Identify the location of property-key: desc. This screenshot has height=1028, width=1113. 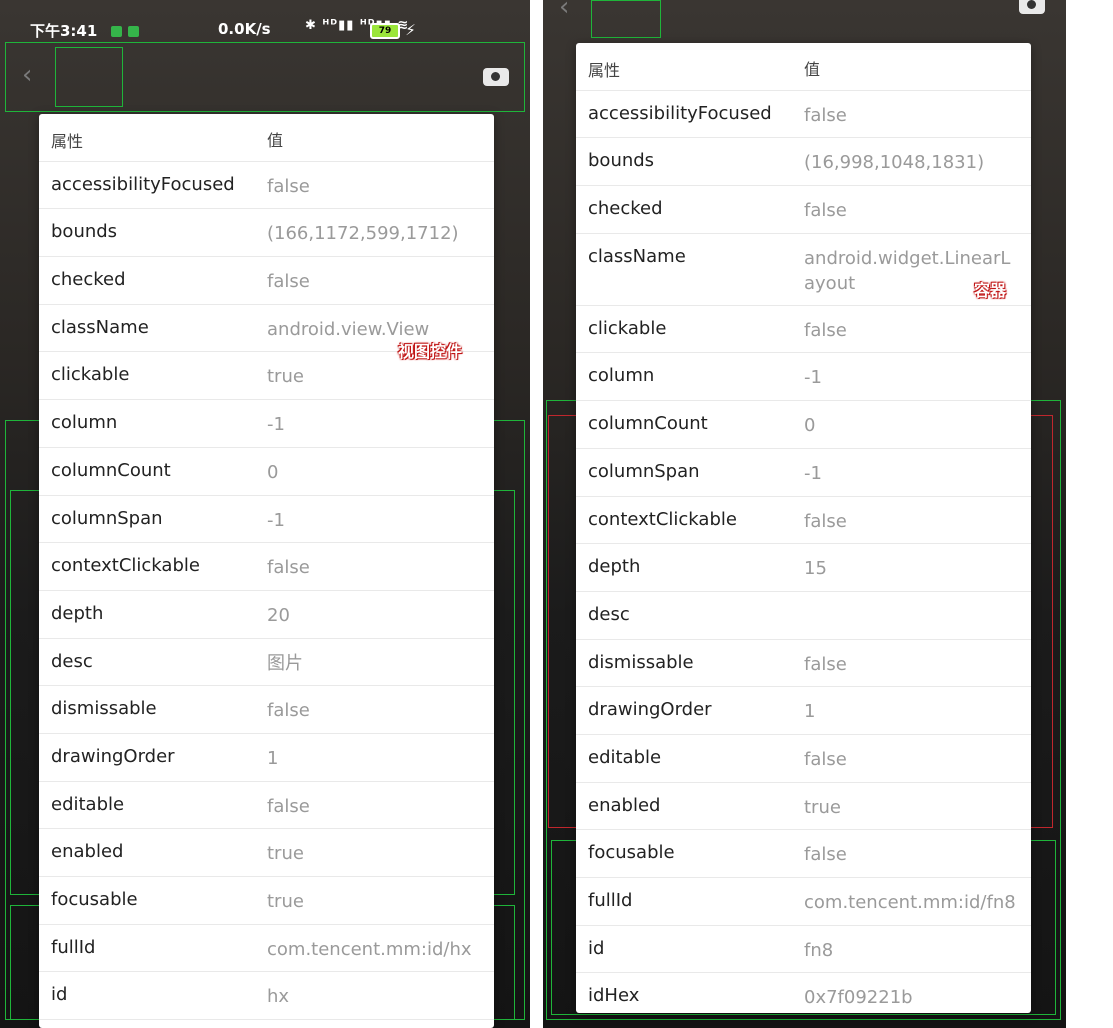
(609, 614).